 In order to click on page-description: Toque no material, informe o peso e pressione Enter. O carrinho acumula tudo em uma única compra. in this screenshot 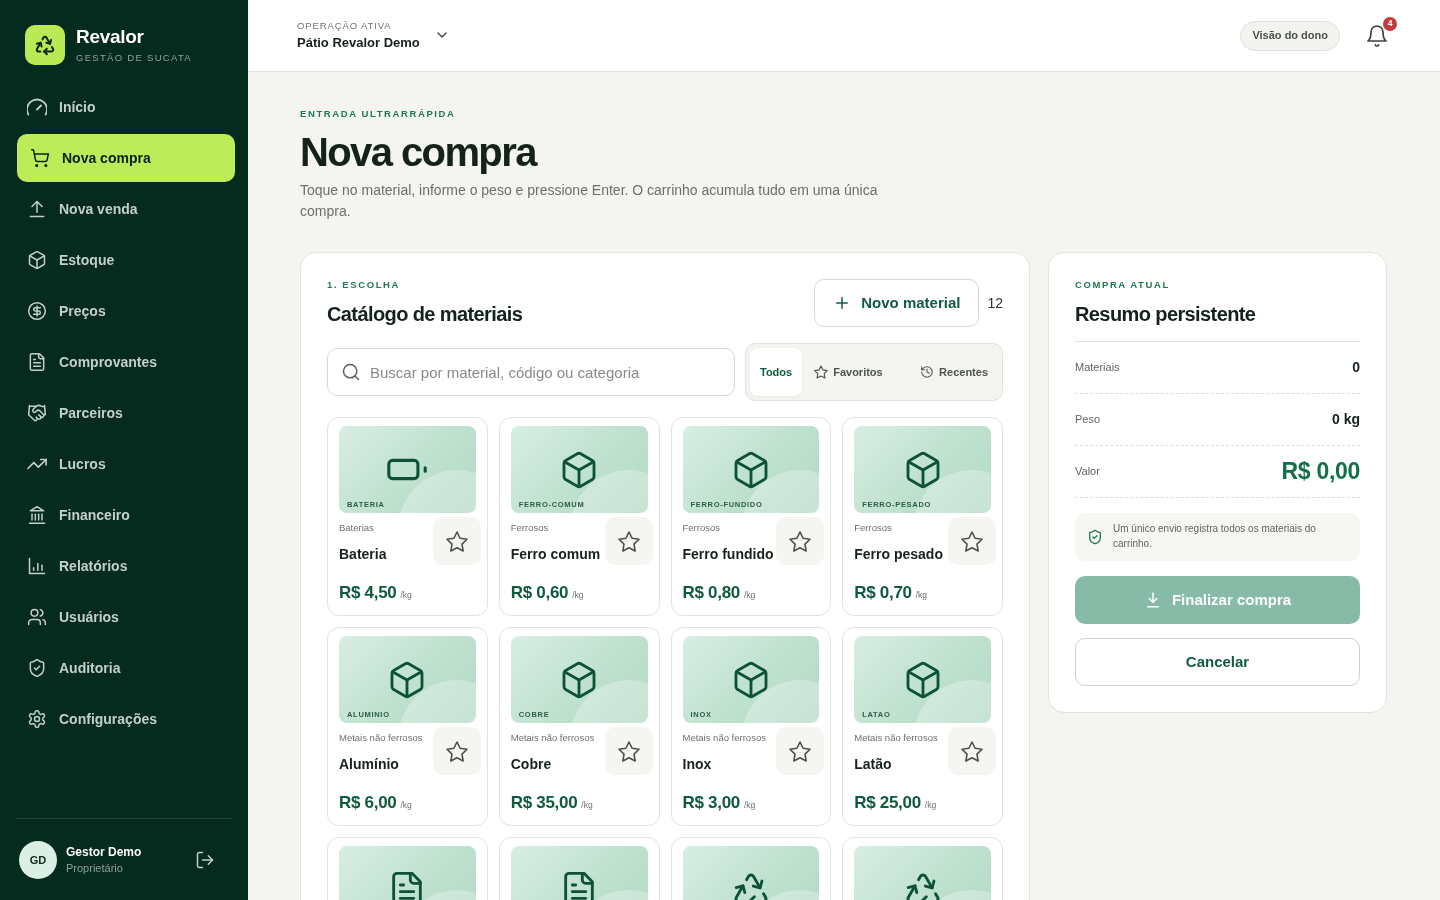, I will do `click(589, 201)`.